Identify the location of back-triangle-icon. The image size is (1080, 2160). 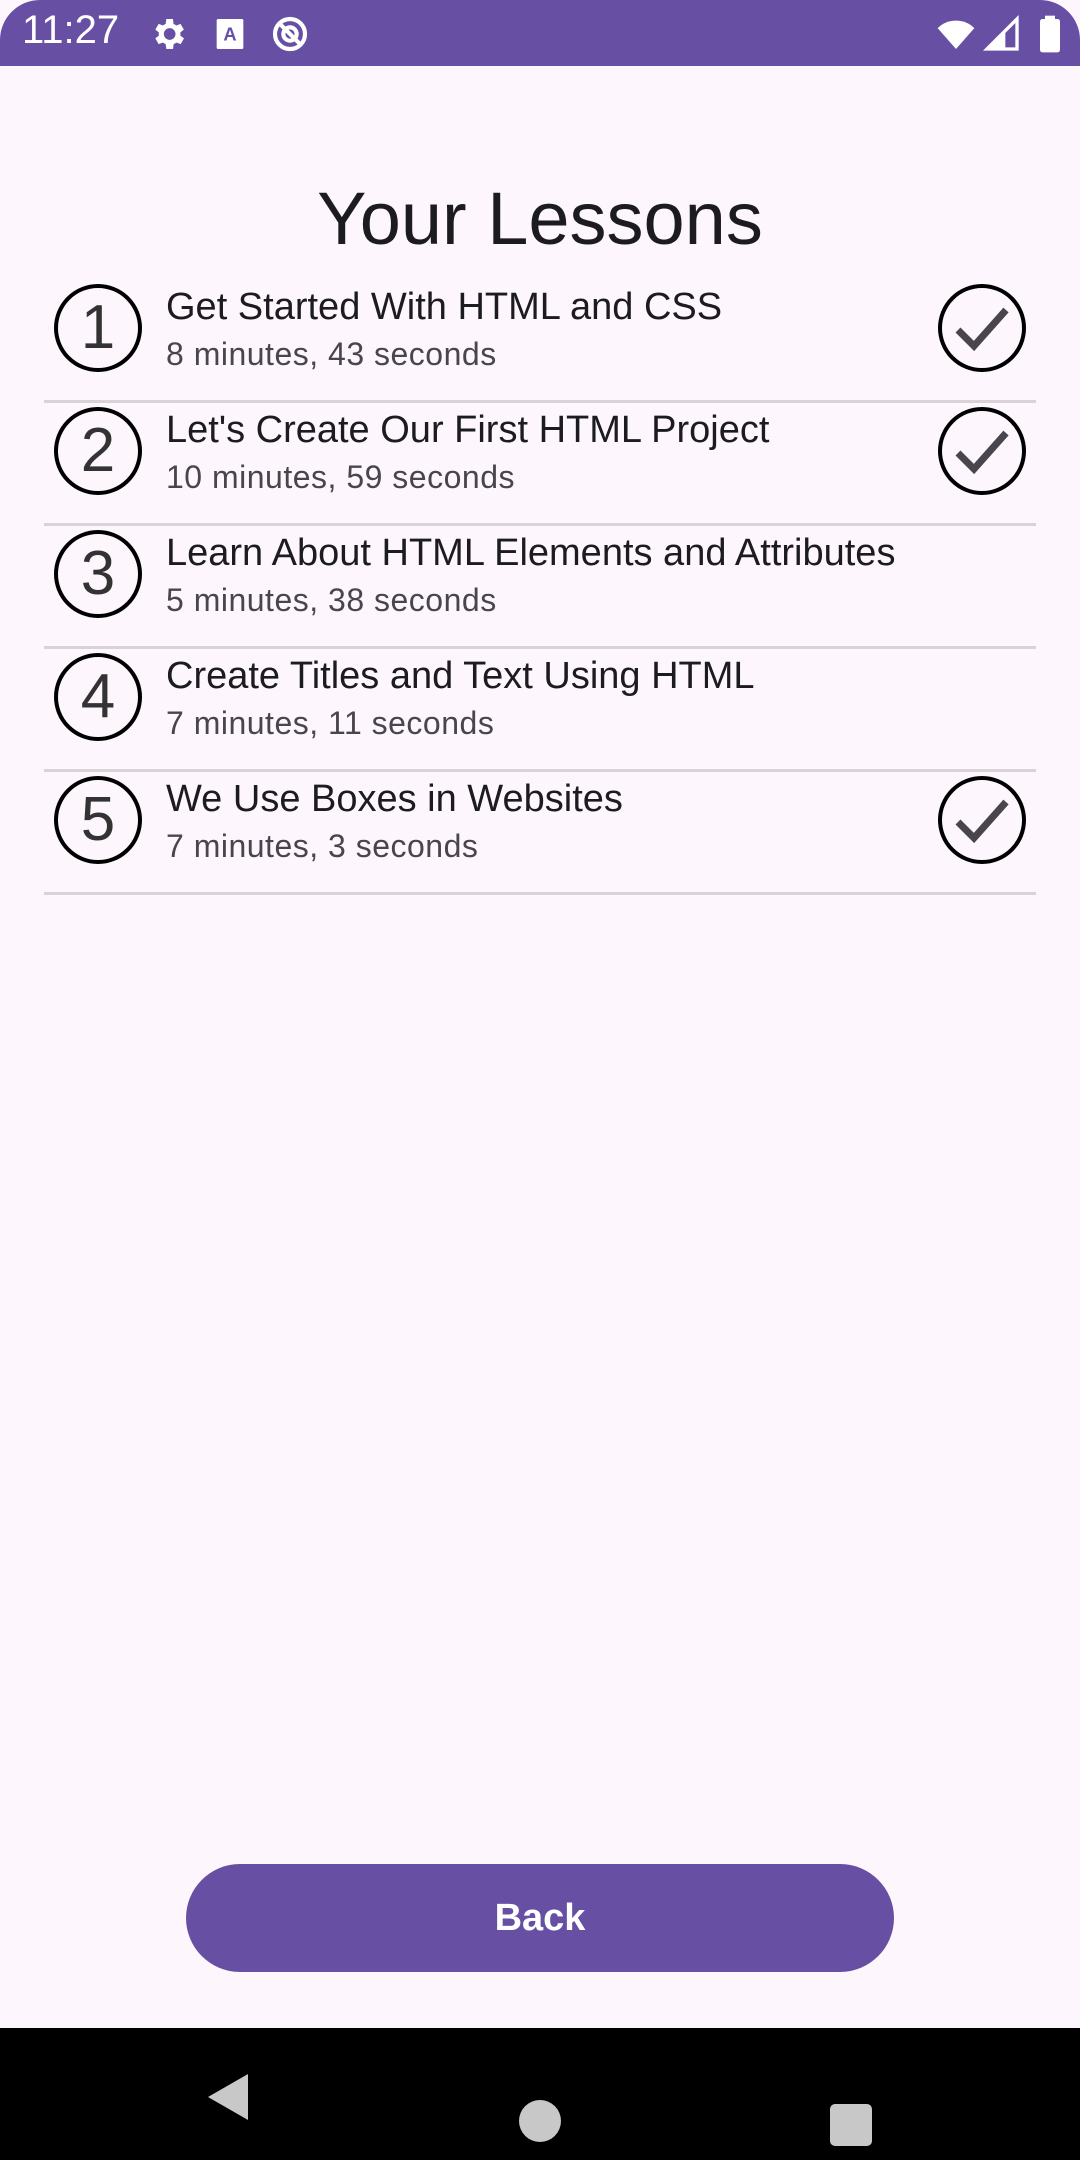
(228, 2099).